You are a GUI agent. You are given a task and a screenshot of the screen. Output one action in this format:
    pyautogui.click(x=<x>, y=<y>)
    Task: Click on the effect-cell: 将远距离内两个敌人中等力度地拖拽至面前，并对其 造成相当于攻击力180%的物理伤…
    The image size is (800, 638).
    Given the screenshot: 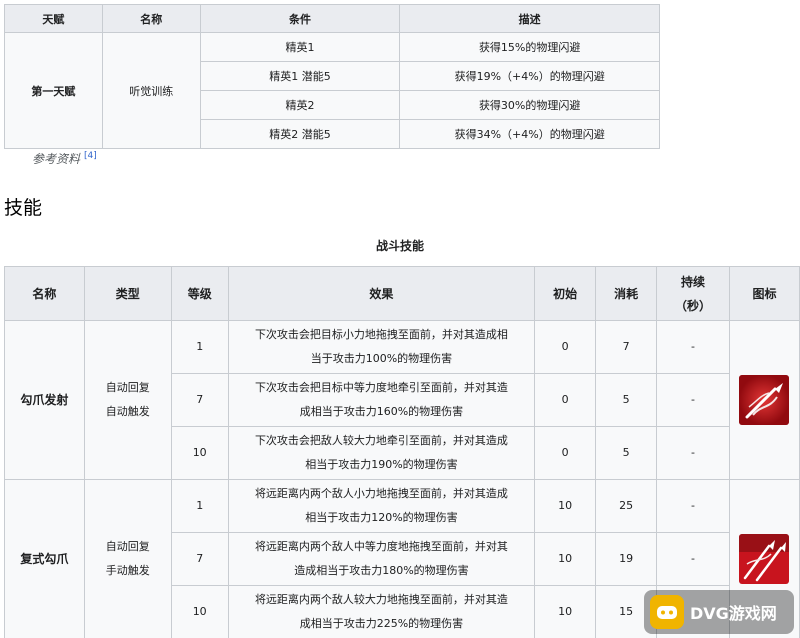 What is the action you would take?
    pyautogui.click(x=381, y=559)
    